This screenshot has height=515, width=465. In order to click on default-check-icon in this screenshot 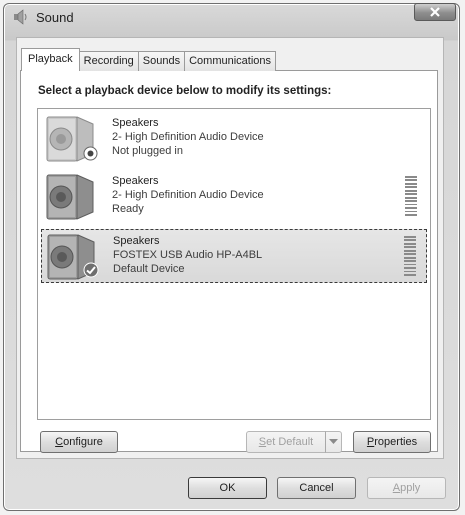, I will do `click(91, 270)`.